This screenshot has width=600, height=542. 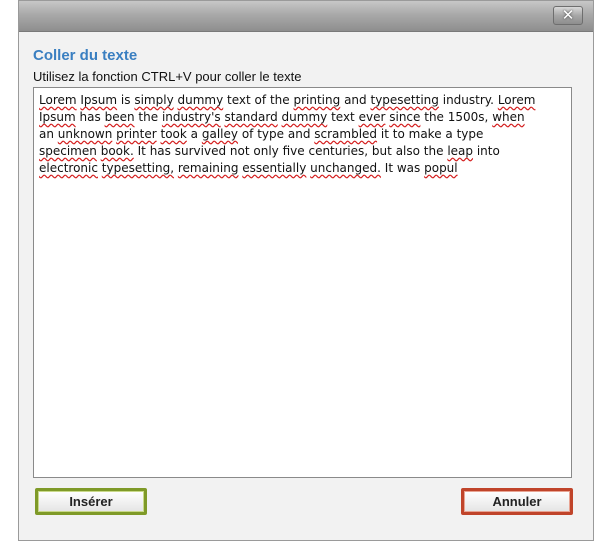 I want to click on dialog-title: Coller du texte, so click(x=85, y=55).